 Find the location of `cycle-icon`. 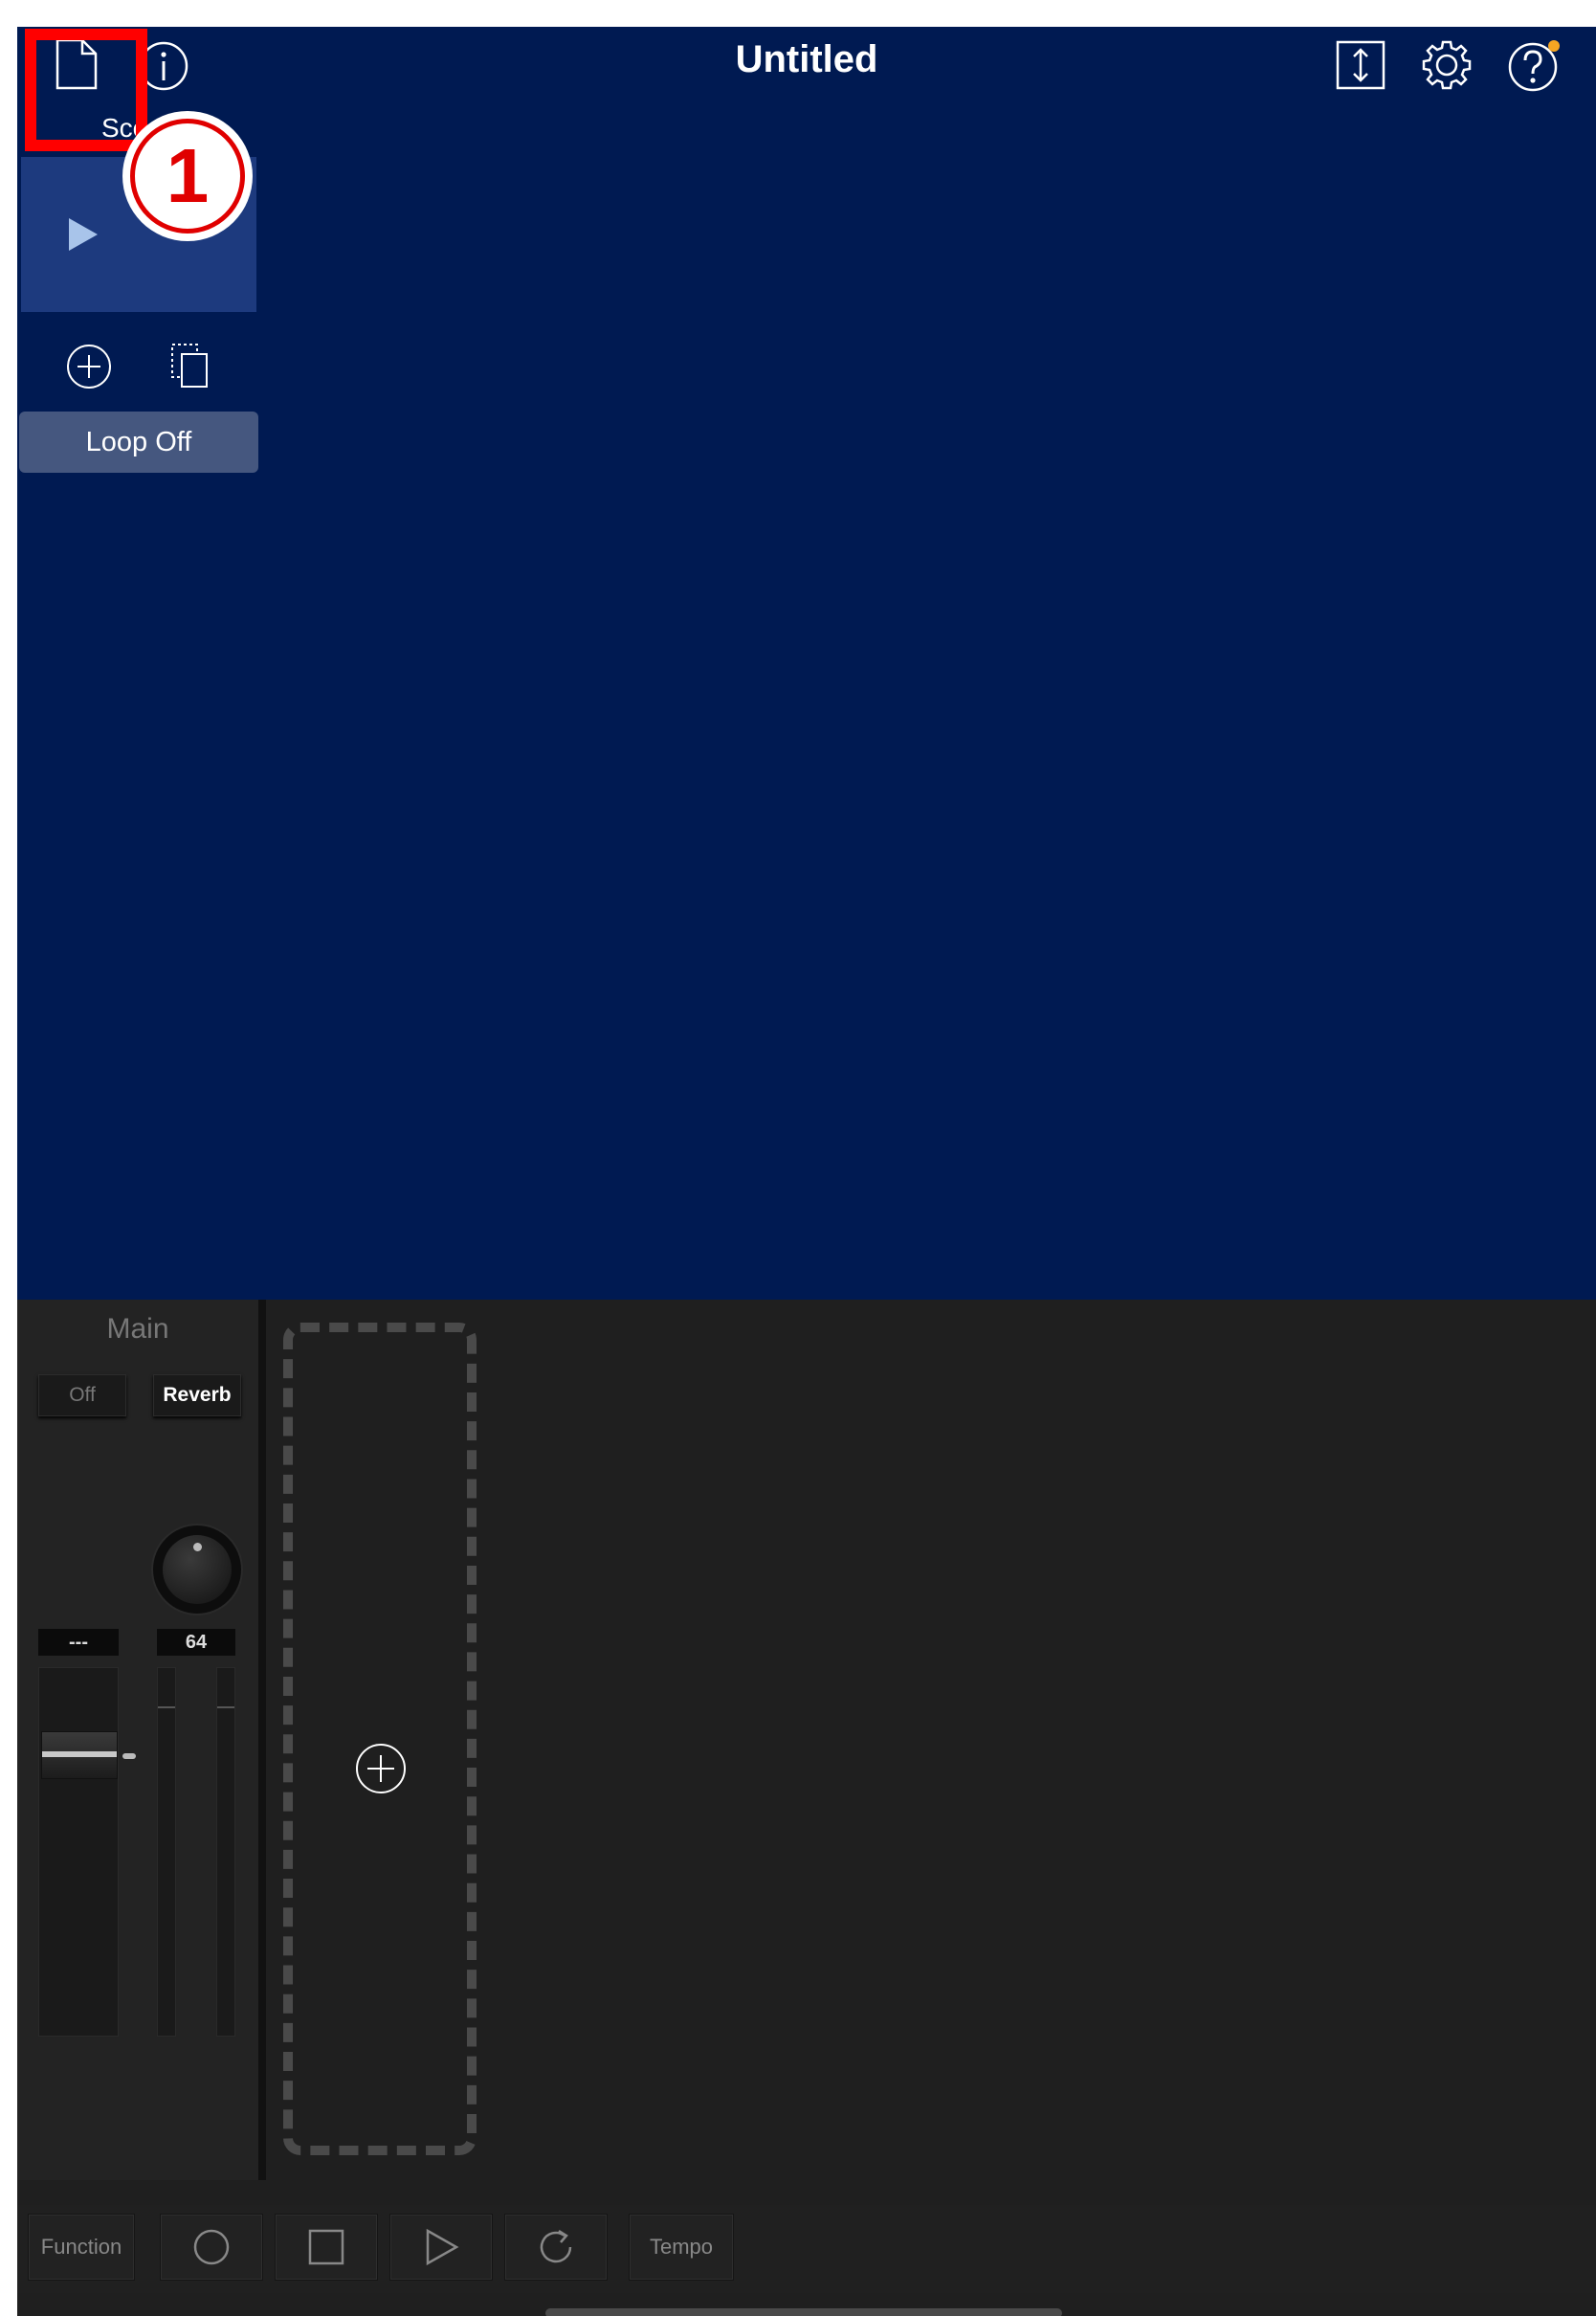

cycle-icon is located at coordinates (556, 2246).